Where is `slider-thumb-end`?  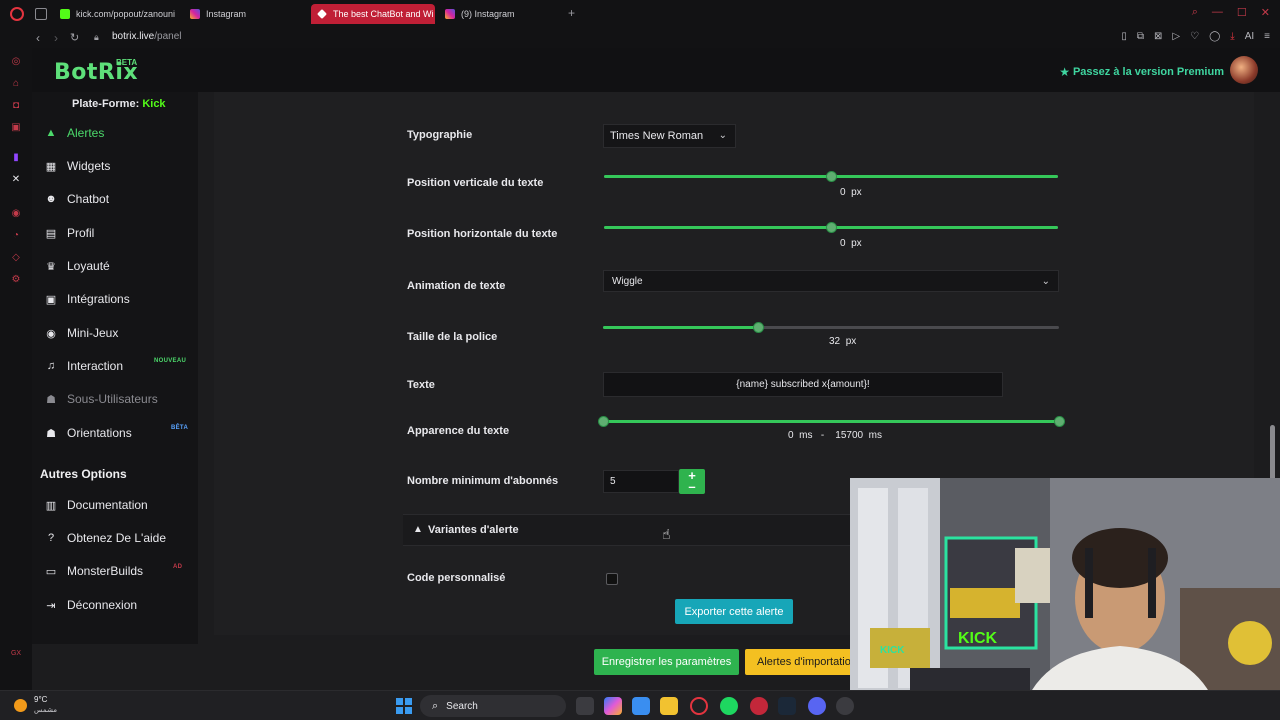 slider-thumb-end is located at coordinates (1059, 421).